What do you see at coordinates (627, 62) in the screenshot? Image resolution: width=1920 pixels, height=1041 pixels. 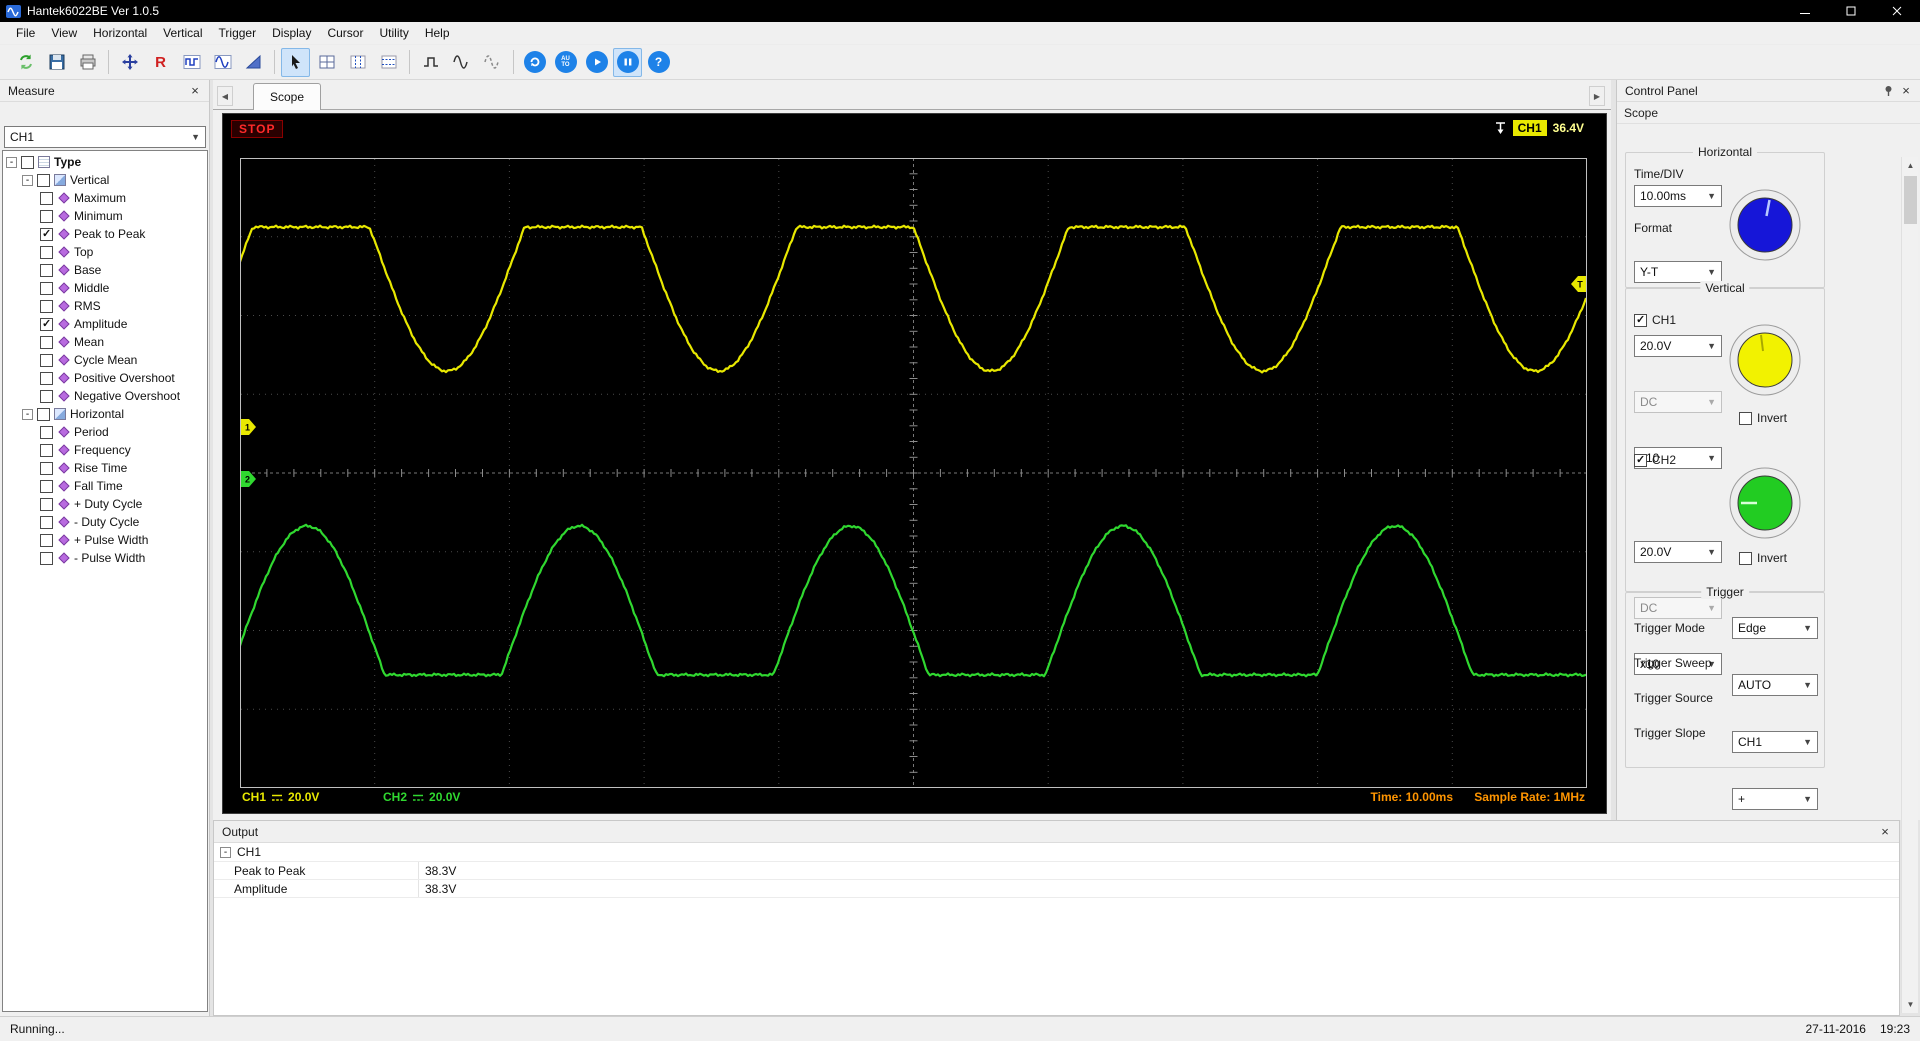 I see `pause-button` at bounding box center [627, 62].